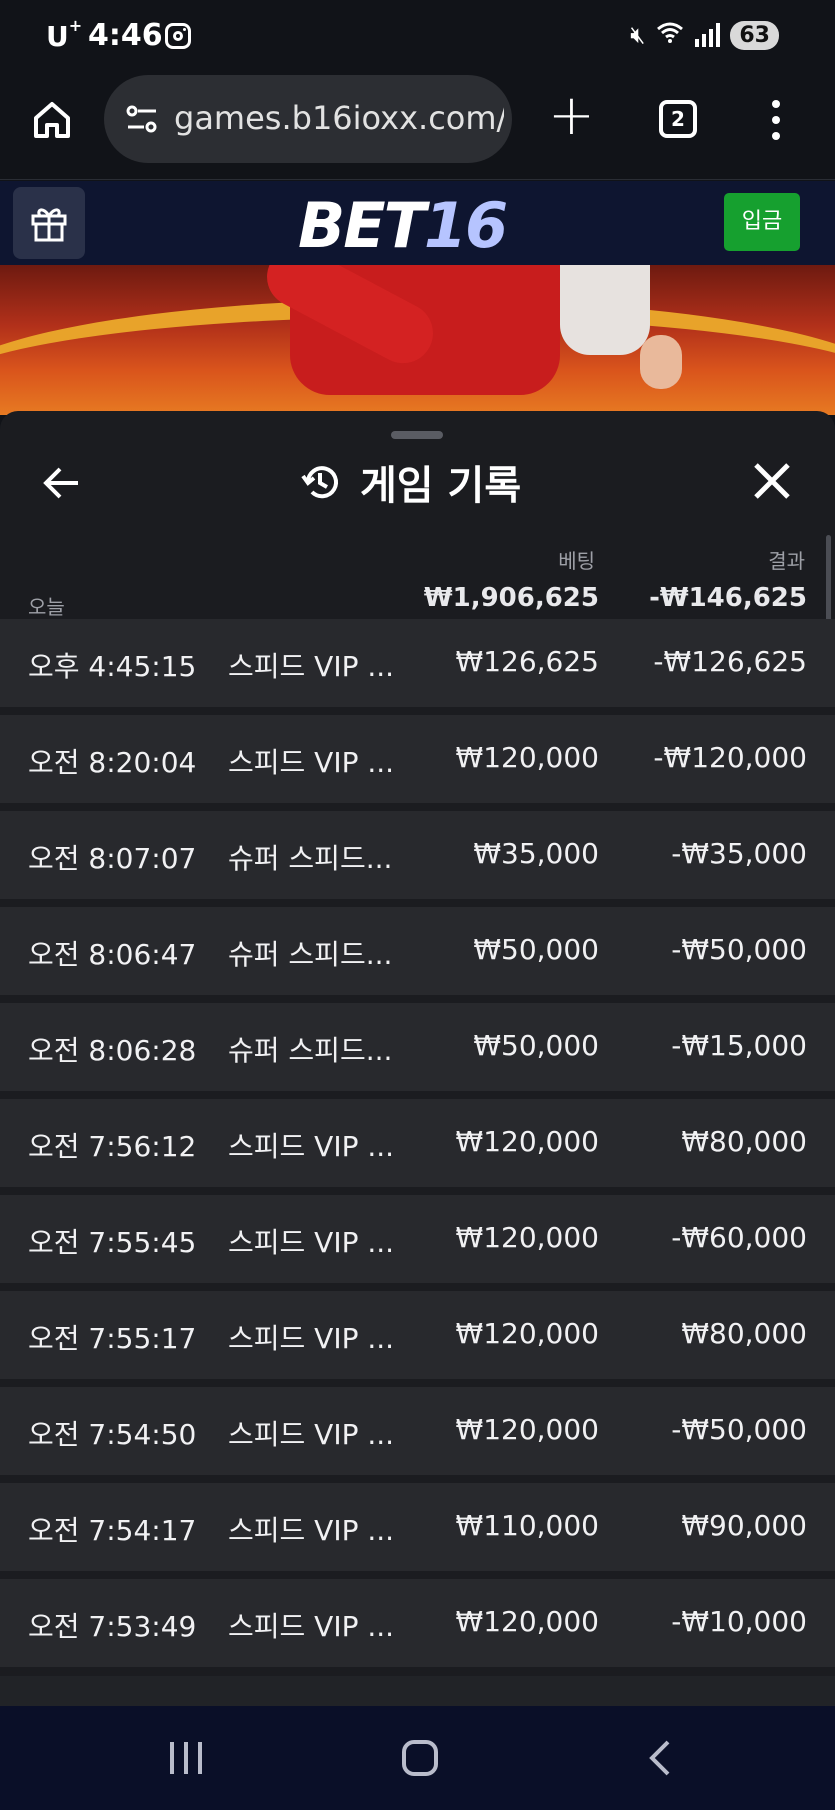 The height and width of the screenshot is (1810, 835). What do you see at coordinates (527, 661) in the screenshot?
I see `row-bet: ₩126,625` at bounding box center [527, 661].